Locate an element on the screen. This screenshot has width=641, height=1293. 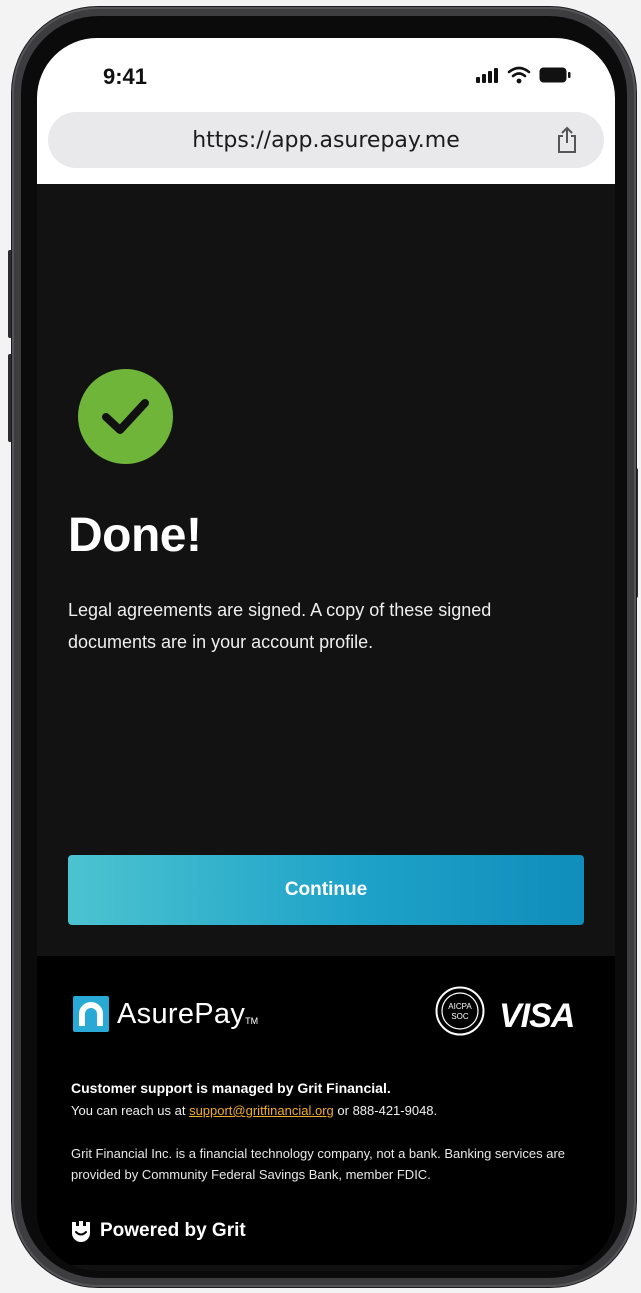
check-circle-icon is located at coordinates (125, 416).